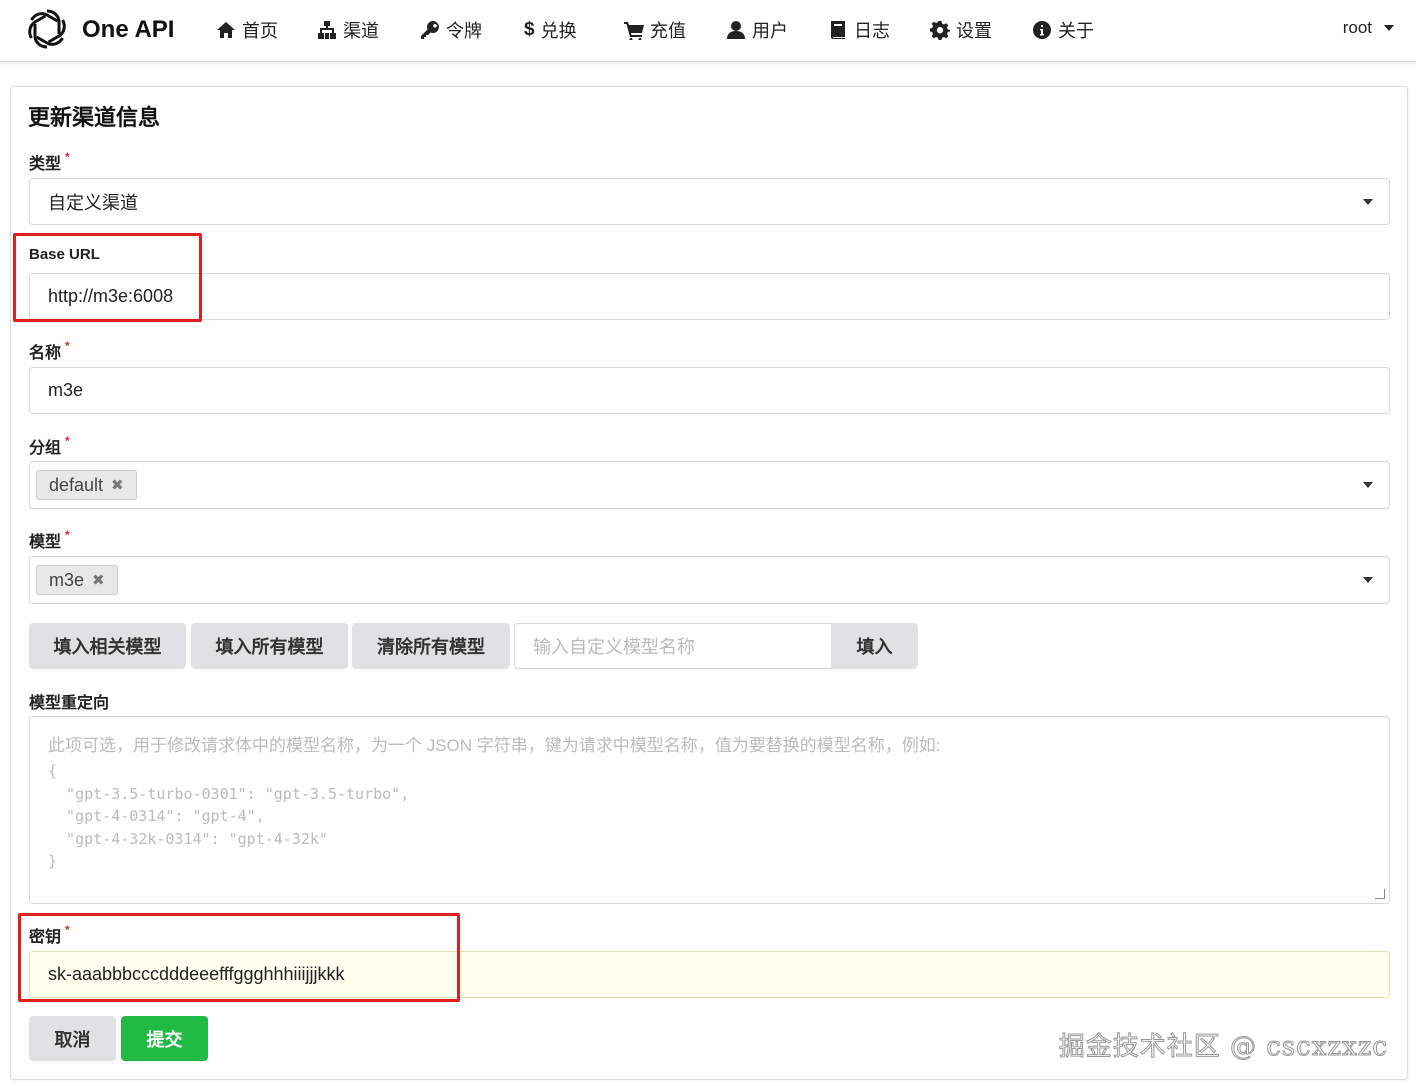 The image size is (1416, 1086). What do you see at coordinates (529, 29) in the screenshot?
I see `dollar-icon: $` at bounding box center [529, 29].